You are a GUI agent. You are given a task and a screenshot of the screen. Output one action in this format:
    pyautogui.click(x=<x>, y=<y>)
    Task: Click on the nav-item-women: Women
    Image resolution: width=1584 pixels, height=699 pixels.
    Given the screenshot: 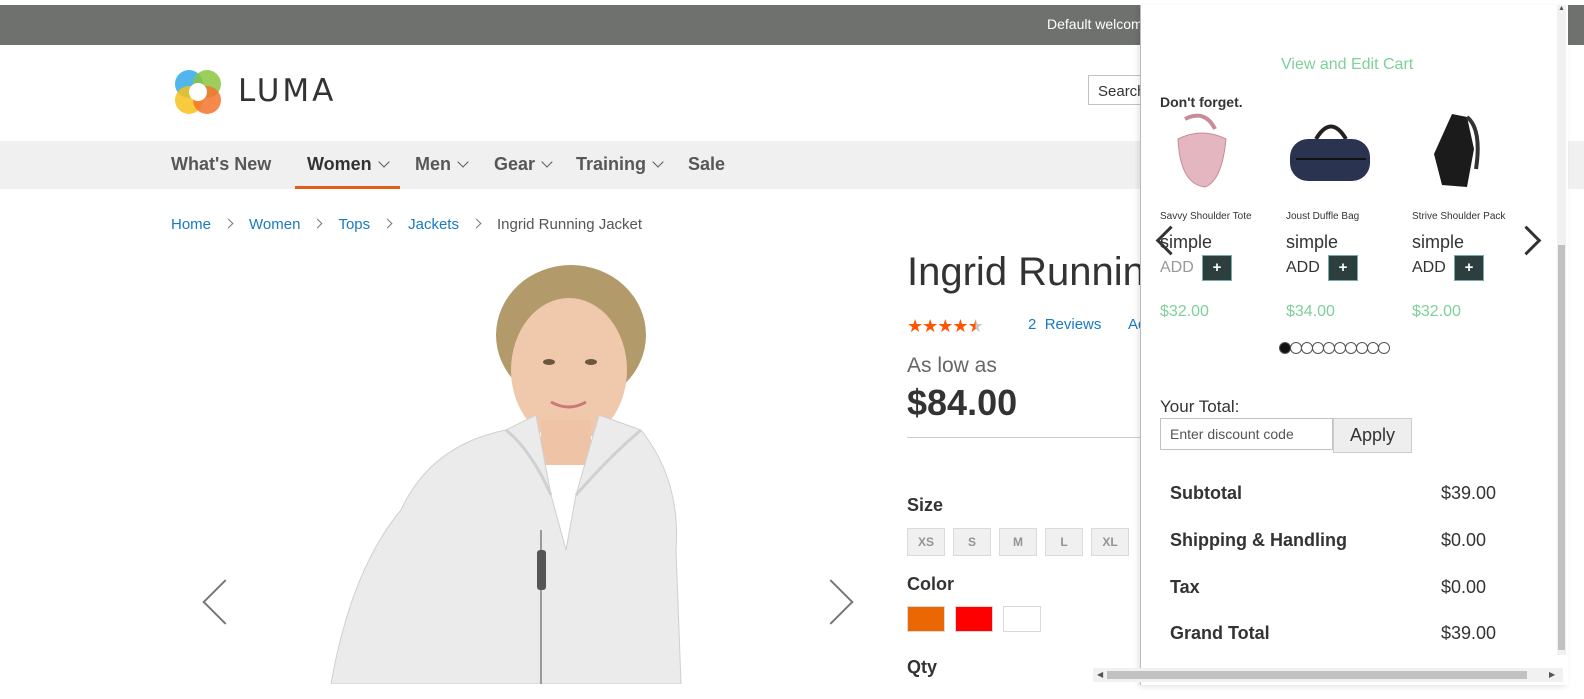 What is the action you would take?
    pyautogui.click(x=347, y=165)
    